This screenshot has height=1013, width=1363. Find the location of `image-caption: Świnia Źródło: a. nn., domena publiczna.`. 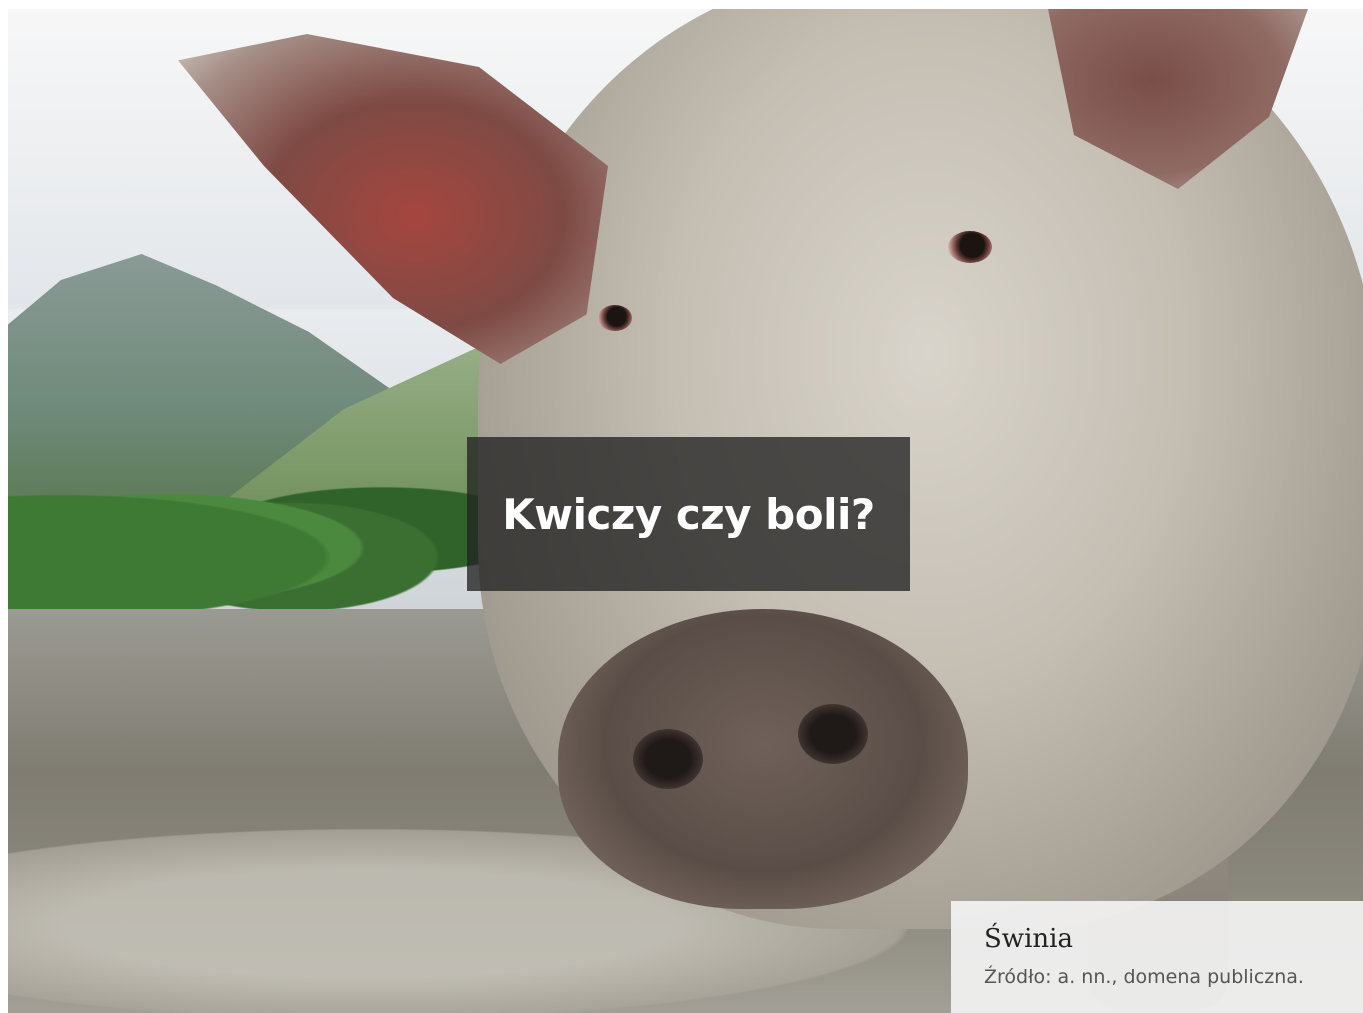

image-caption: Świnia Źródło: a. nn., domena publiczna. is located at coordinates (1157, 957).